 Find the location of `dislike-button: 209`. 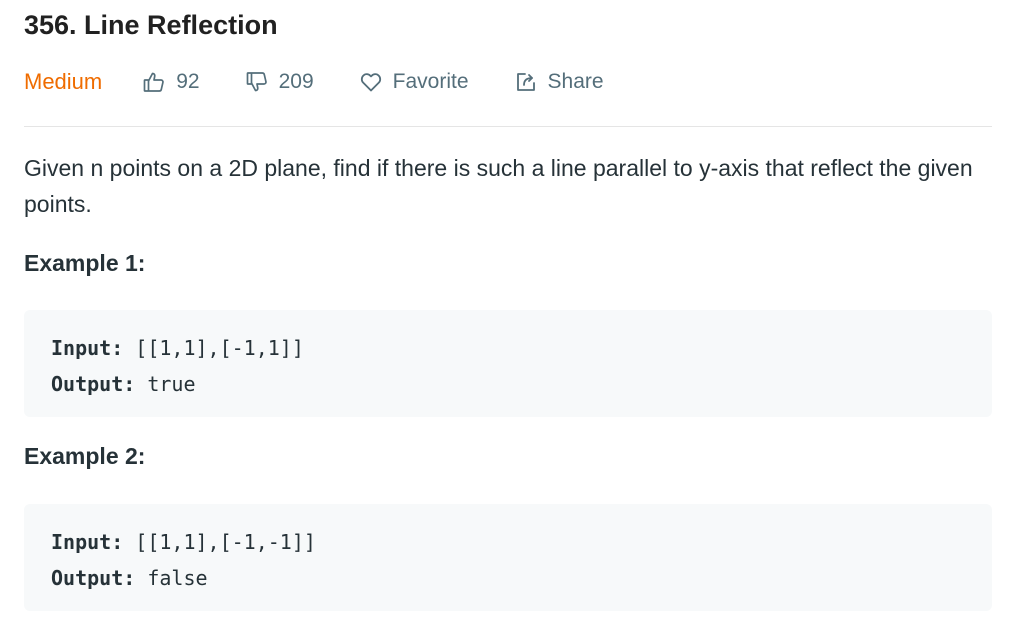

dislike-button: 209 is located at coordinates (279, 82).